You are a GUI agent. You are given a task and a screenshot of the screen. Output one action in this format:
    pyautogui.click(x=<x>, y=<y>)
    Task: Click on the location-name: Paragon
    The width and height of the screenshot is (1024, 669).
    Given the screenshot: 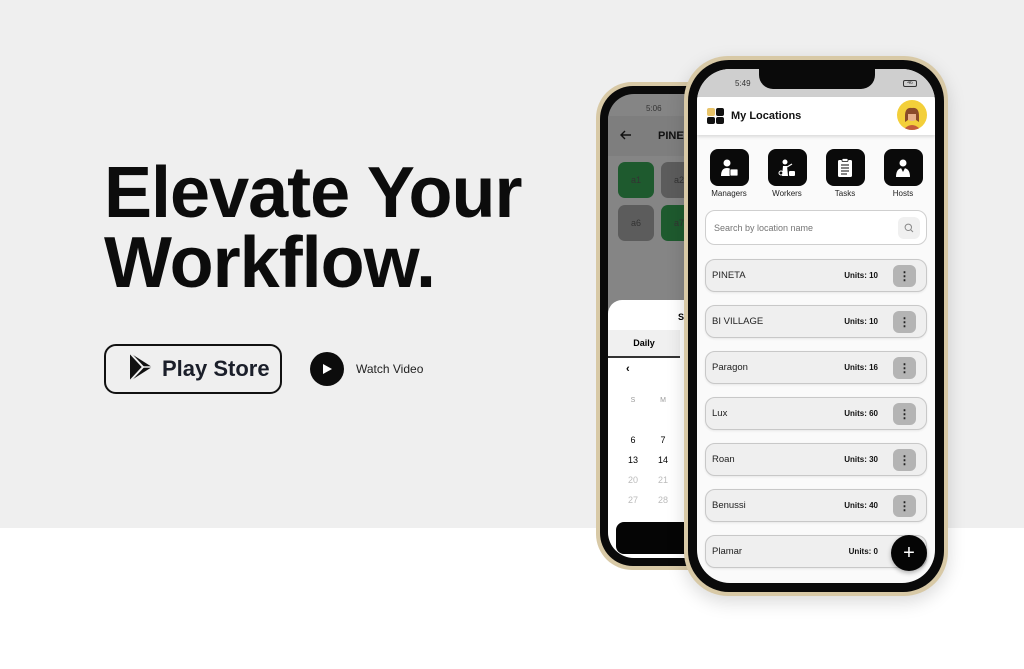 What is the action you would take?
    pyautogui.click(x=730, y=367)
    